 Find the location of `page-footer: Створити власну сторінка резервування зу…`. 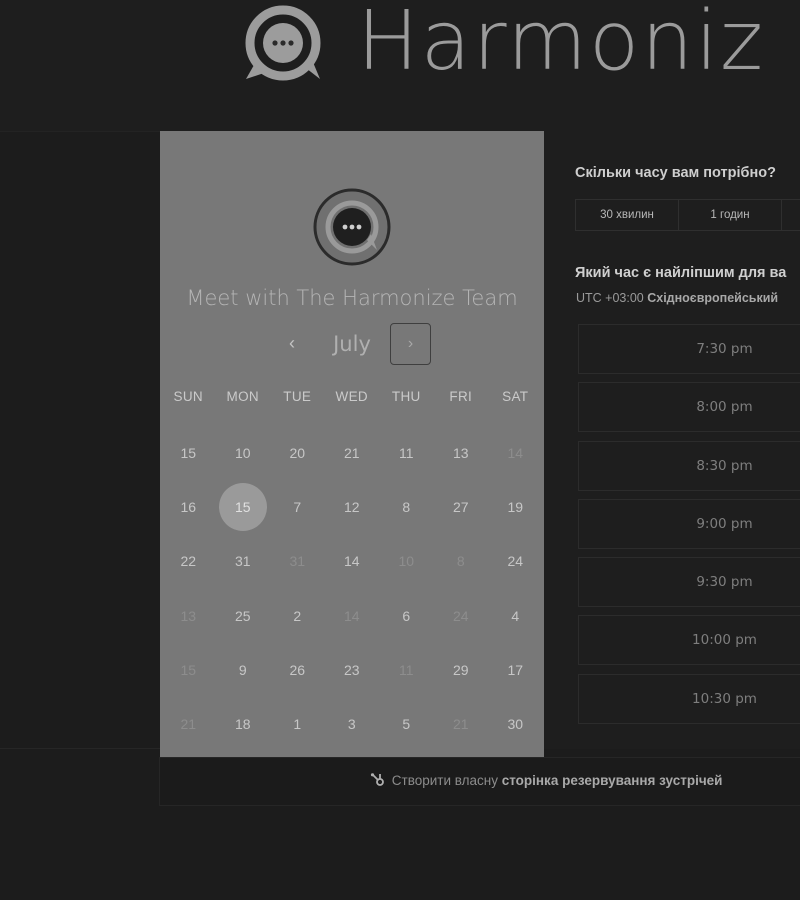

page-footer: Створити власну сторінка резервування зу… is located at coordinates (479, 781).